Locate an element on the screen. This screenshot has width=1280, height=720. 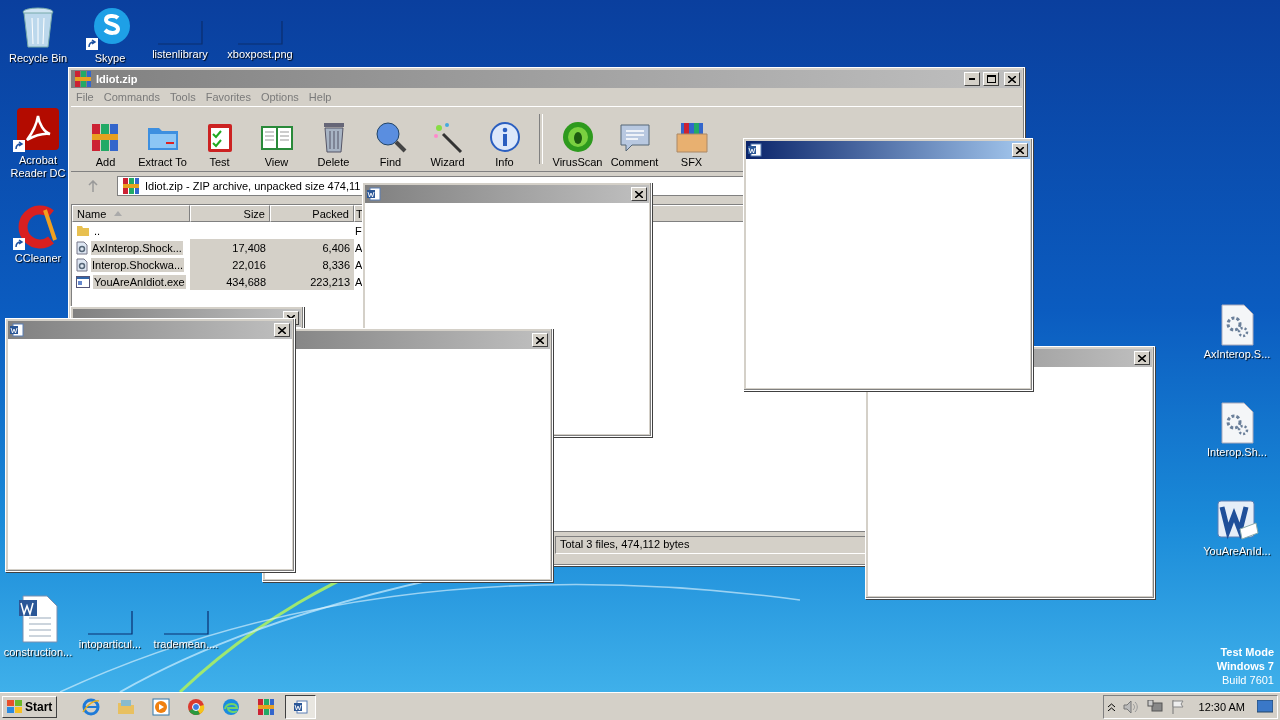
word-document-icon is located at coordinates (1237, 520).